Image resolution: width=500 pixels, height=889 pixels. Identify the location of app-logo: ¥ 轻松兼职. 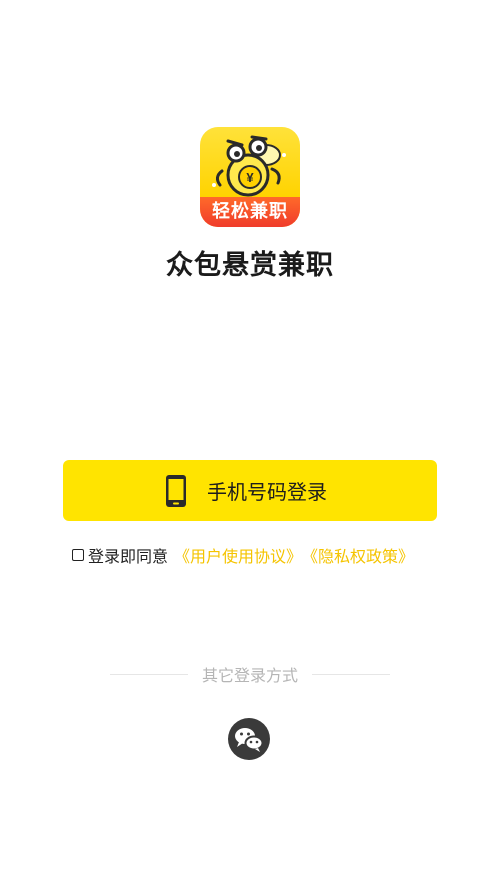
(250, 177).